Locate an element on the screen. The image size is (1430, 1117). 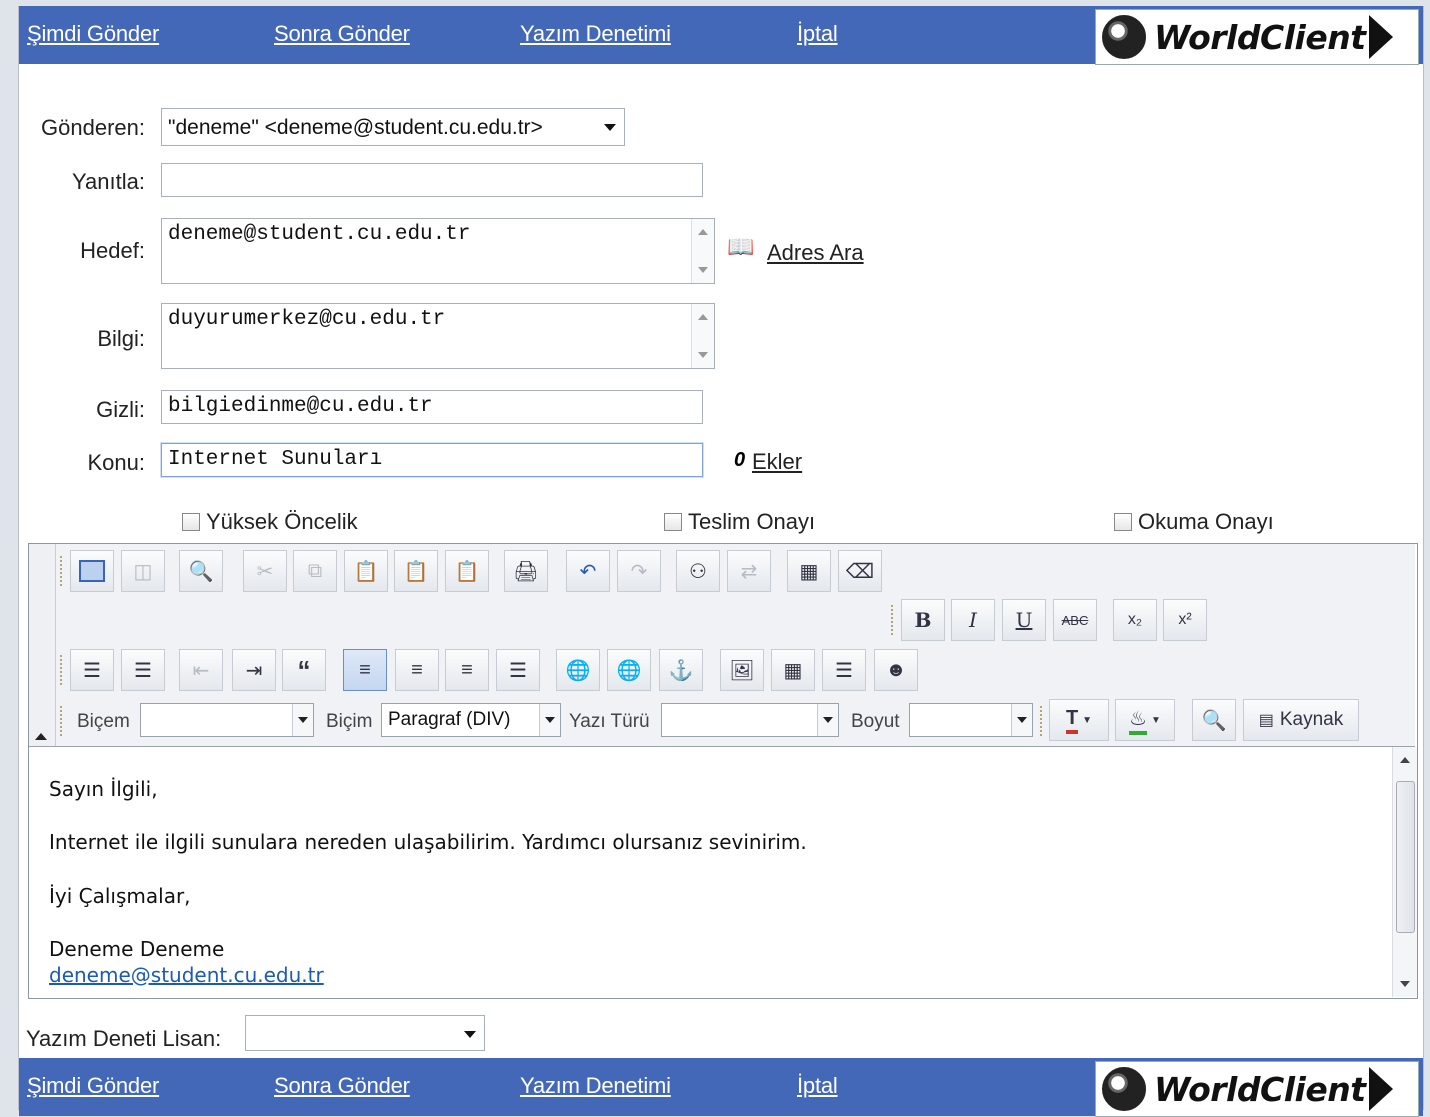
blockquote-button: “ is located at coordinates (304, 670).